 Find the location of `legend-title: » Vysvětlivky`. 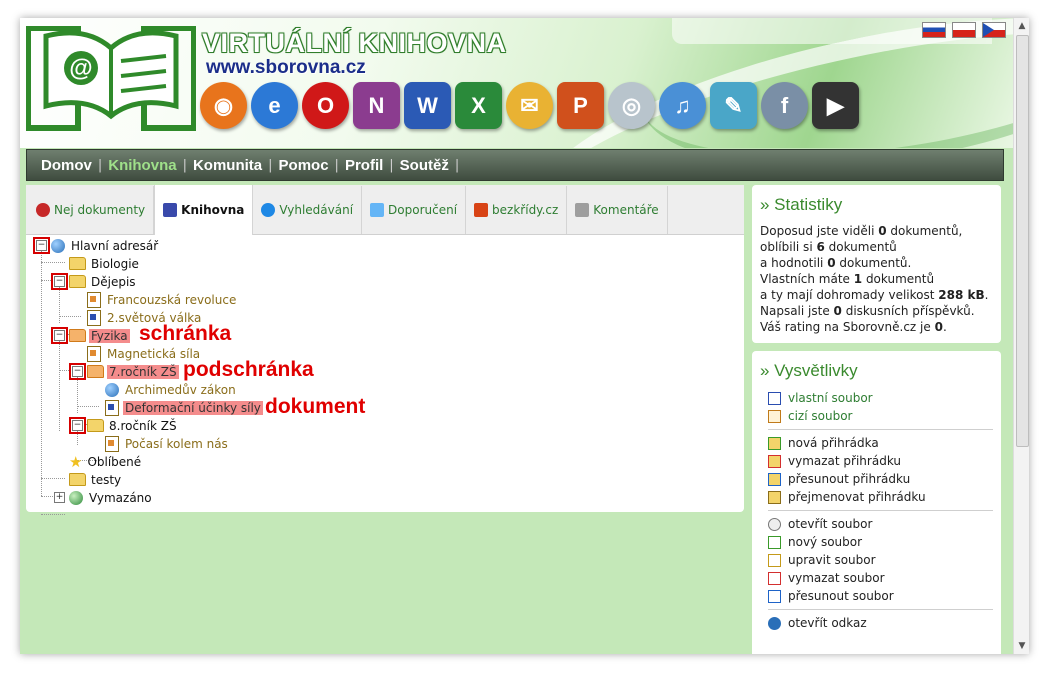

legend-title: » Vysvětlivky is located at coordinates (809, 370).